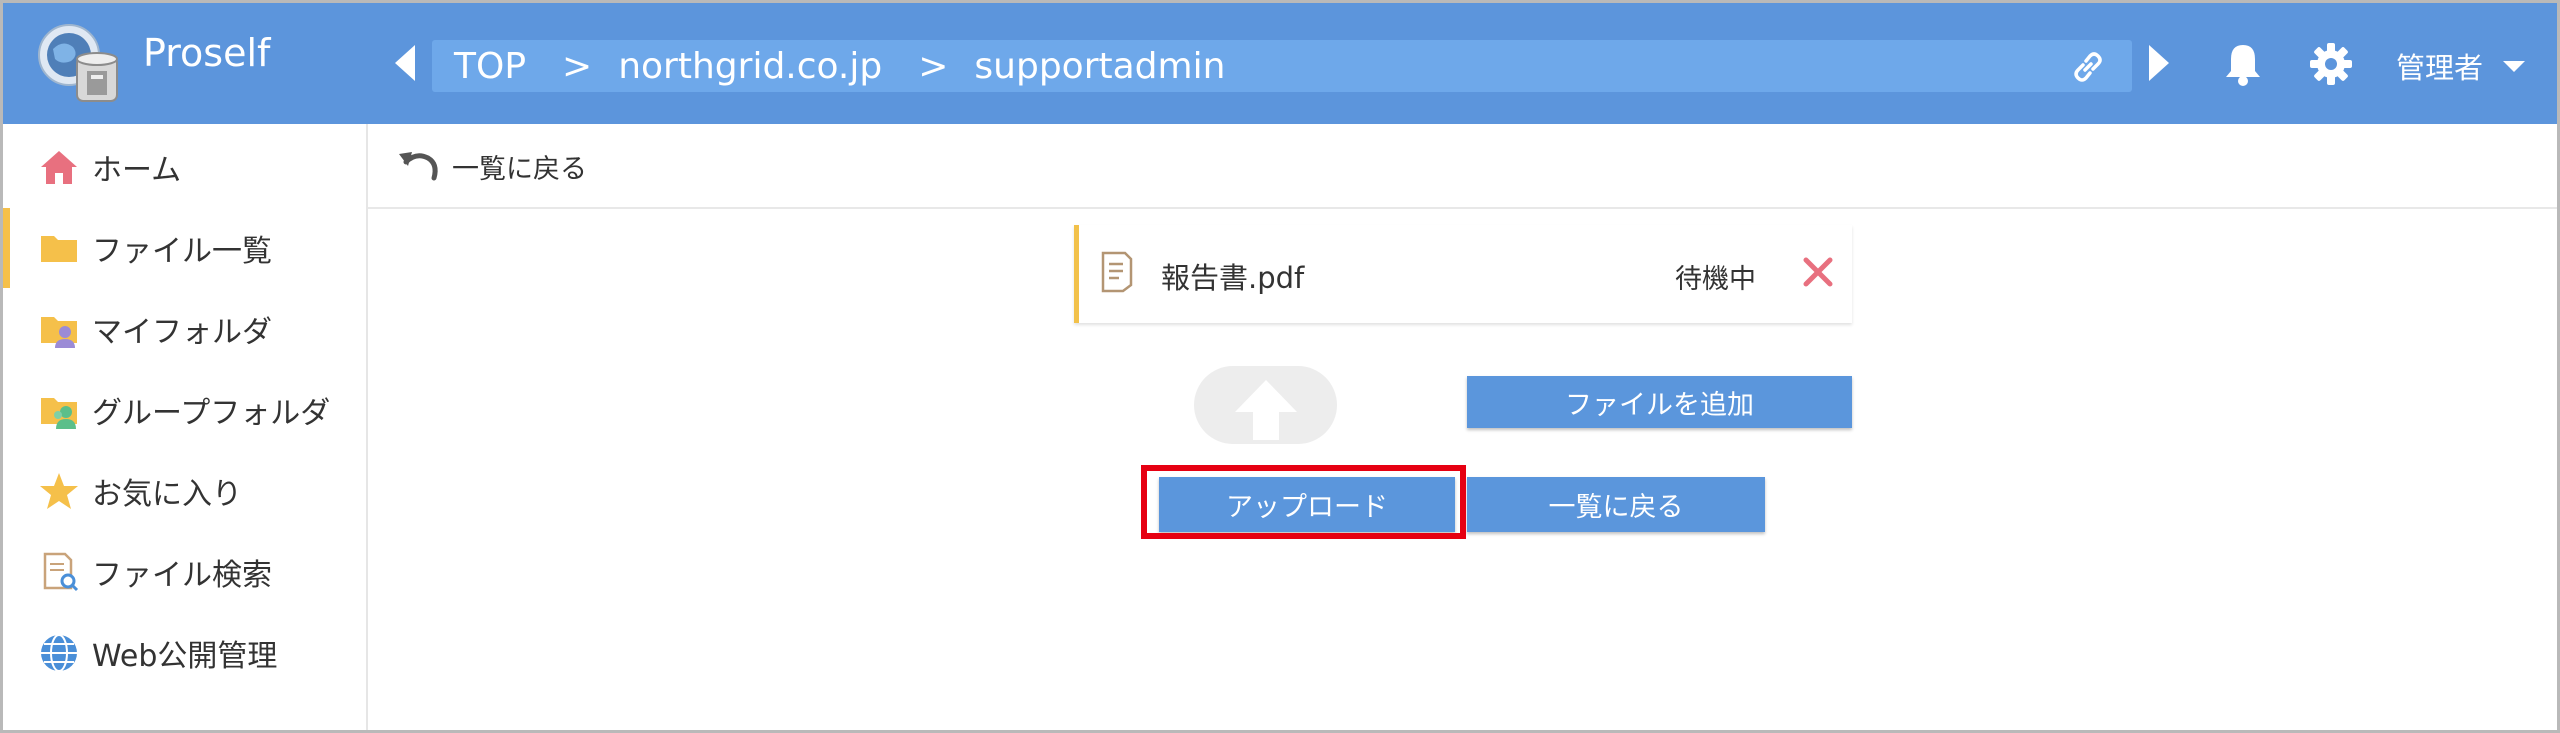 Image resolution: width=2560 pixels, height=733 pixels. I want to click on sidebar-item-home: ホーム, so click(184, 167).